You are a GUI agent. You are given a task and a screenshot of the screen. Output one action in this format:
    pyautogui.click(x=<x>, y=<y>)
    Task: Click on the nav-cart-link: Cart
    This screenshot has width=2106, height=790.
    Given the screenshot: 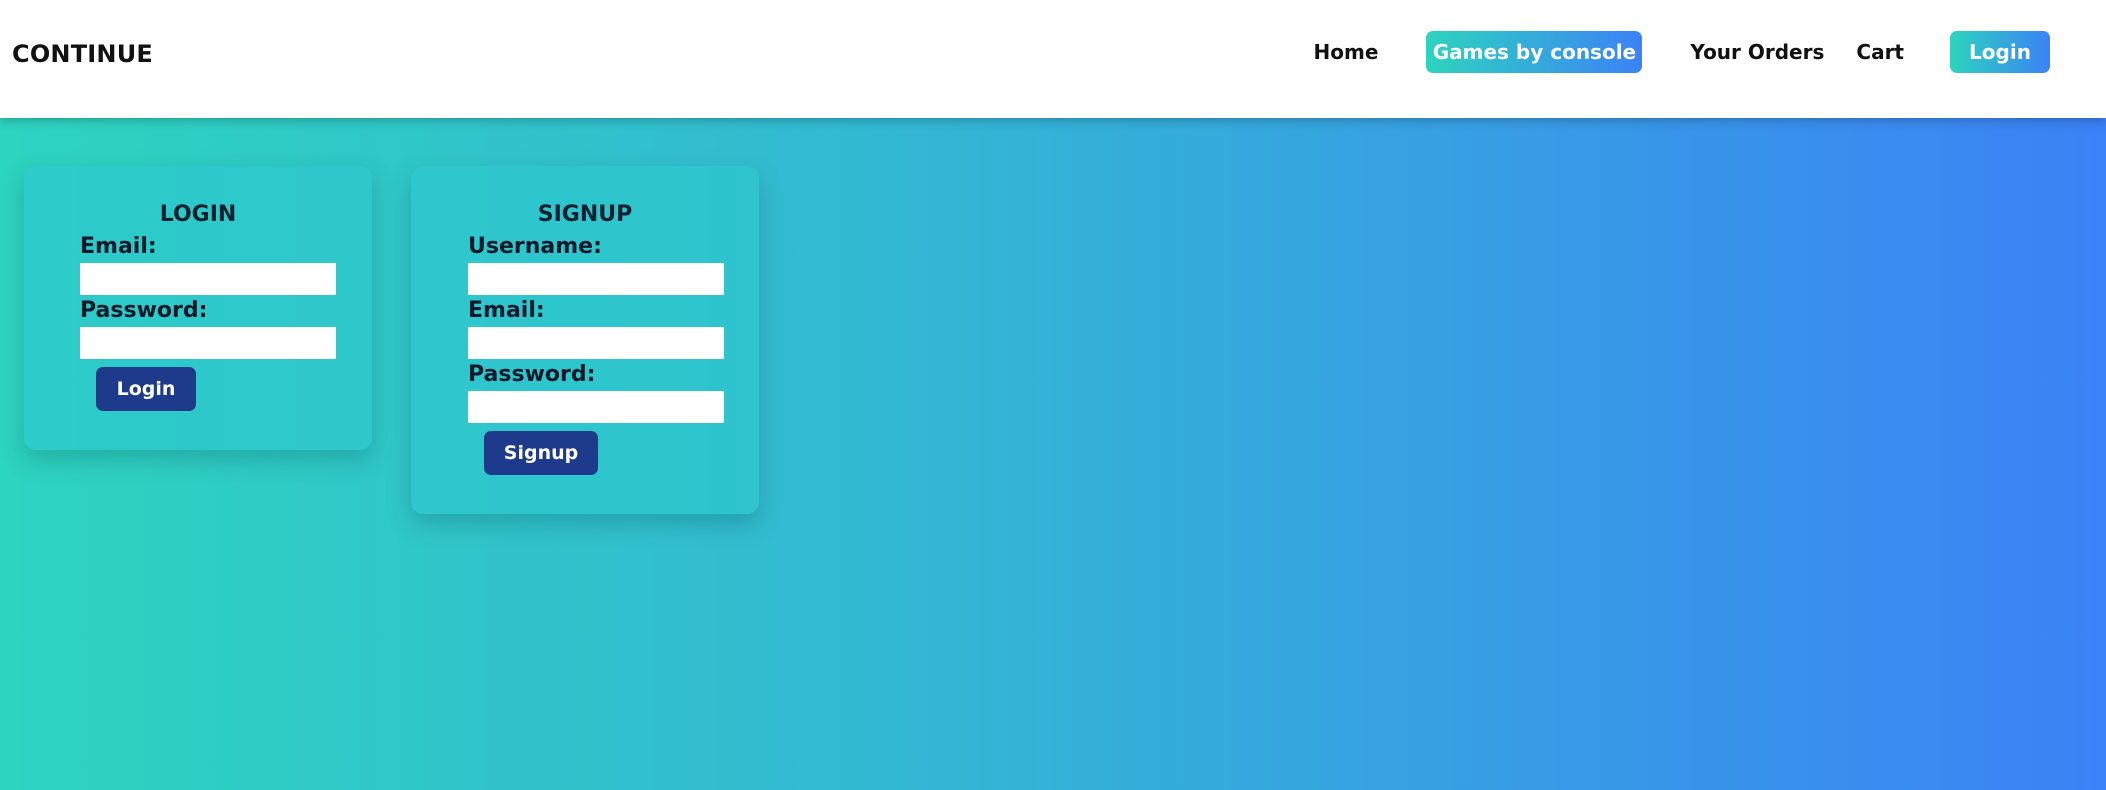 What is the action you would take?
    pyautogui.click(x=1880, y=52)
    